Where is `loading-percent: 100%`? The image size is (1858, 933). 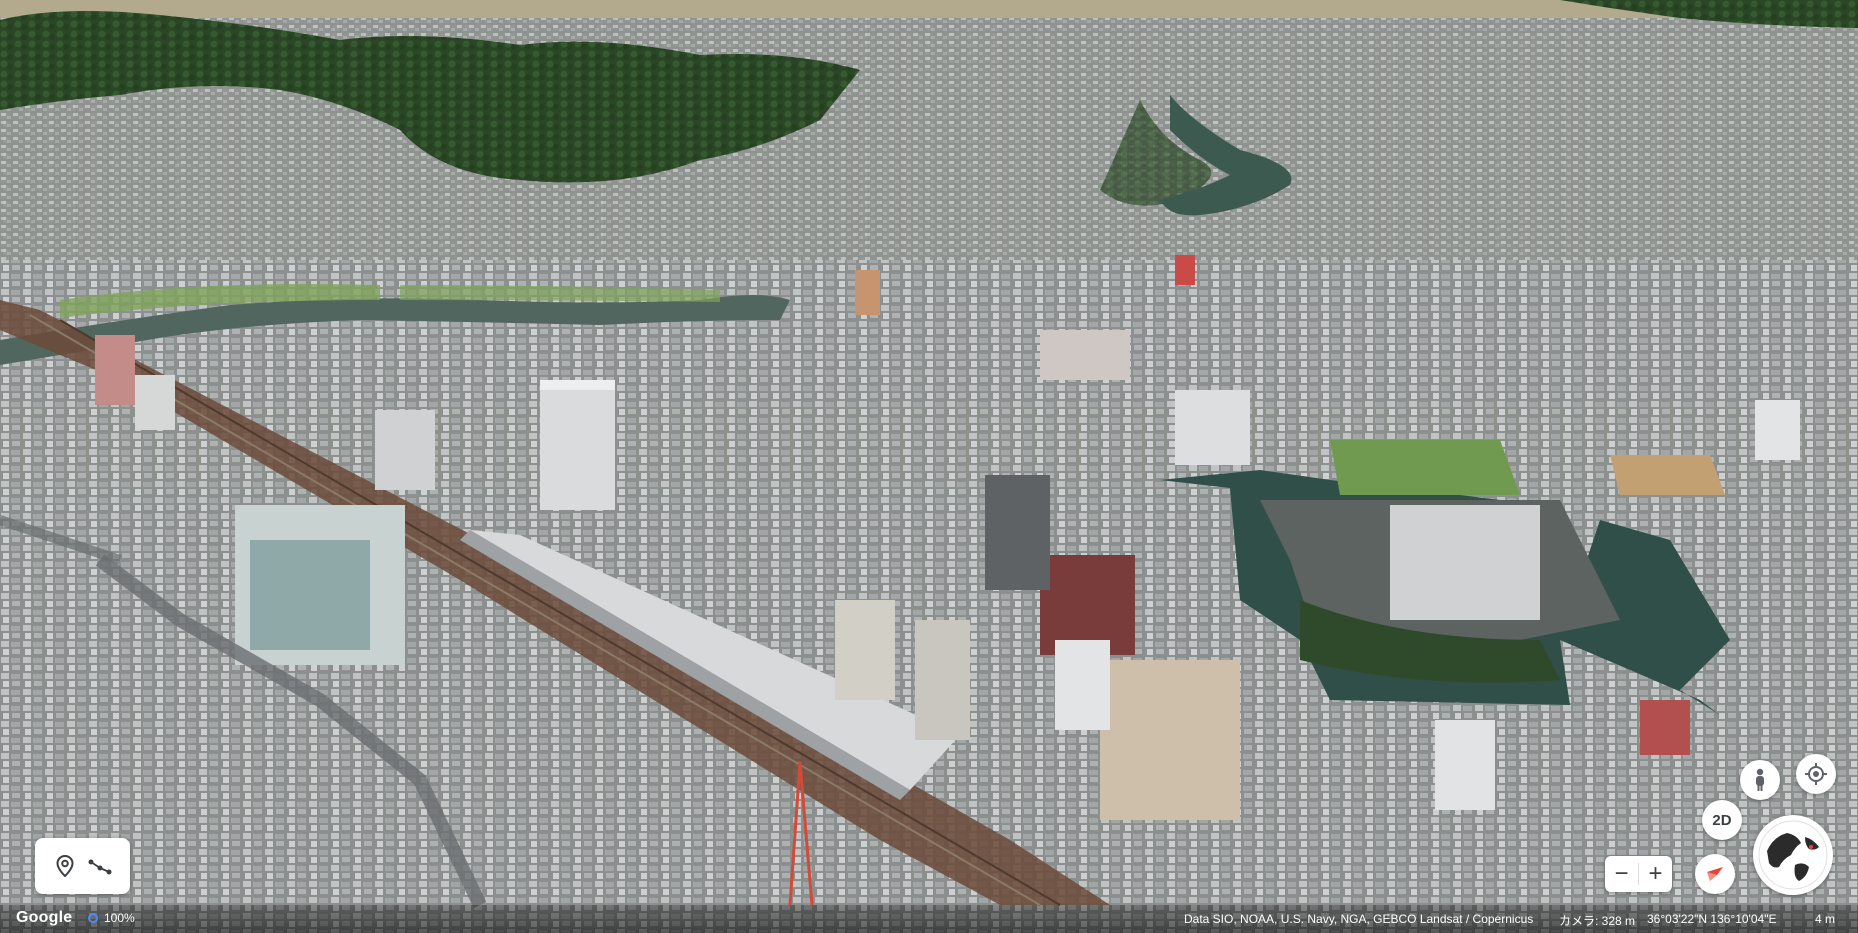
loading-percent: 100% is located at coordinates (119, 918).